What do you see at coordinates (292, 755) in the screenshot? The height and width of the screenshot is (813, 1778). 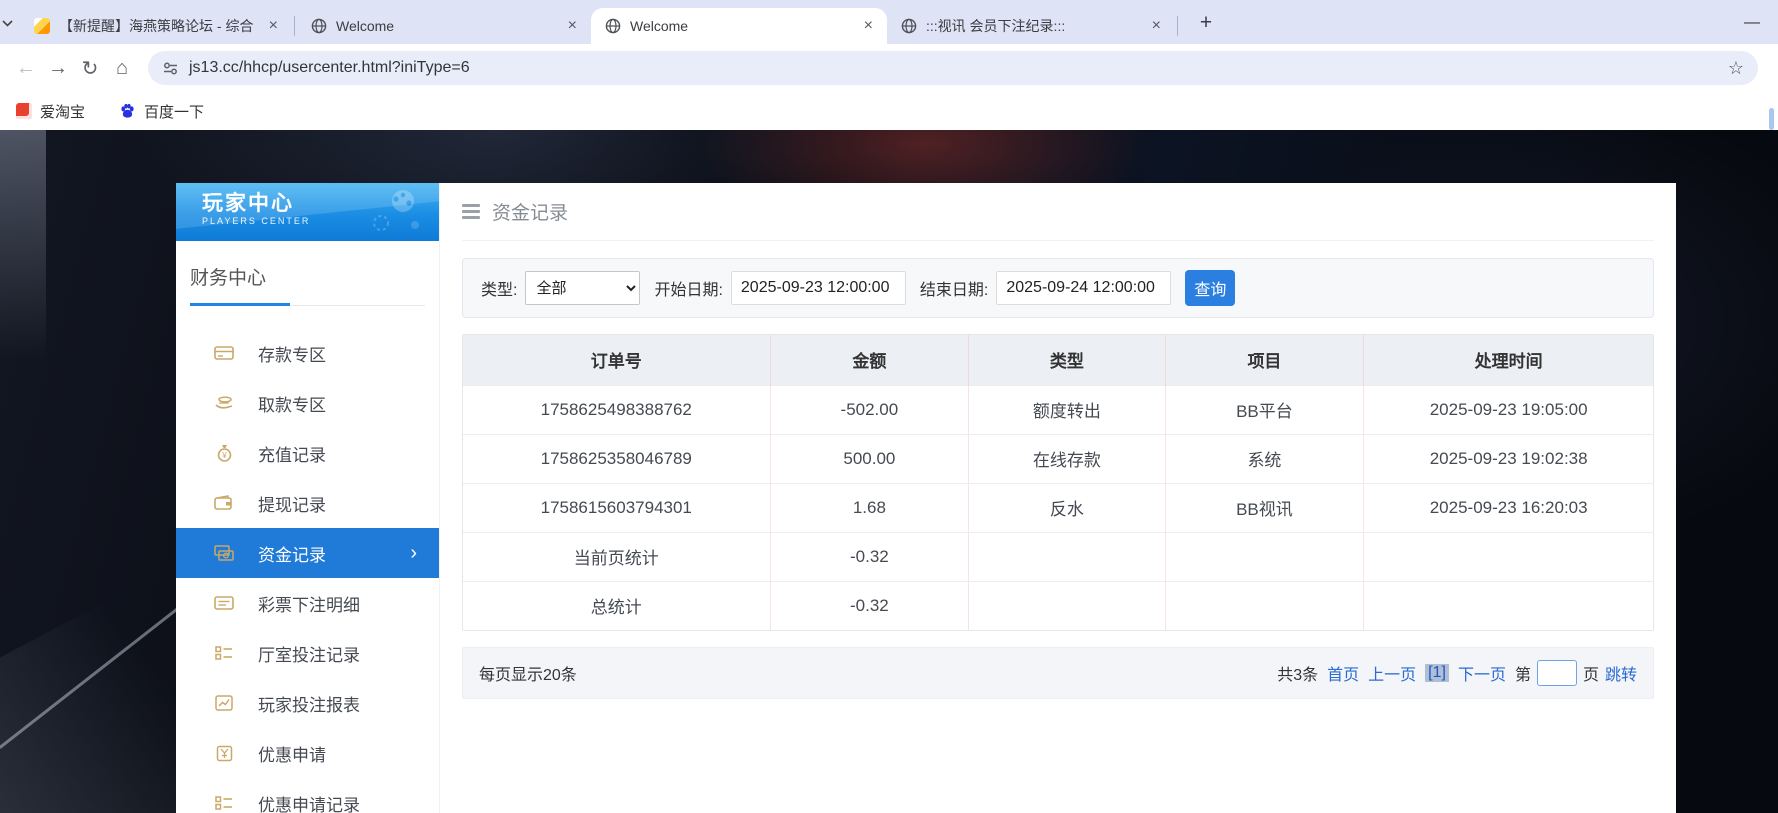 I see `sidebar-item-label: 优惠申请` at bounding box center [292, 755].